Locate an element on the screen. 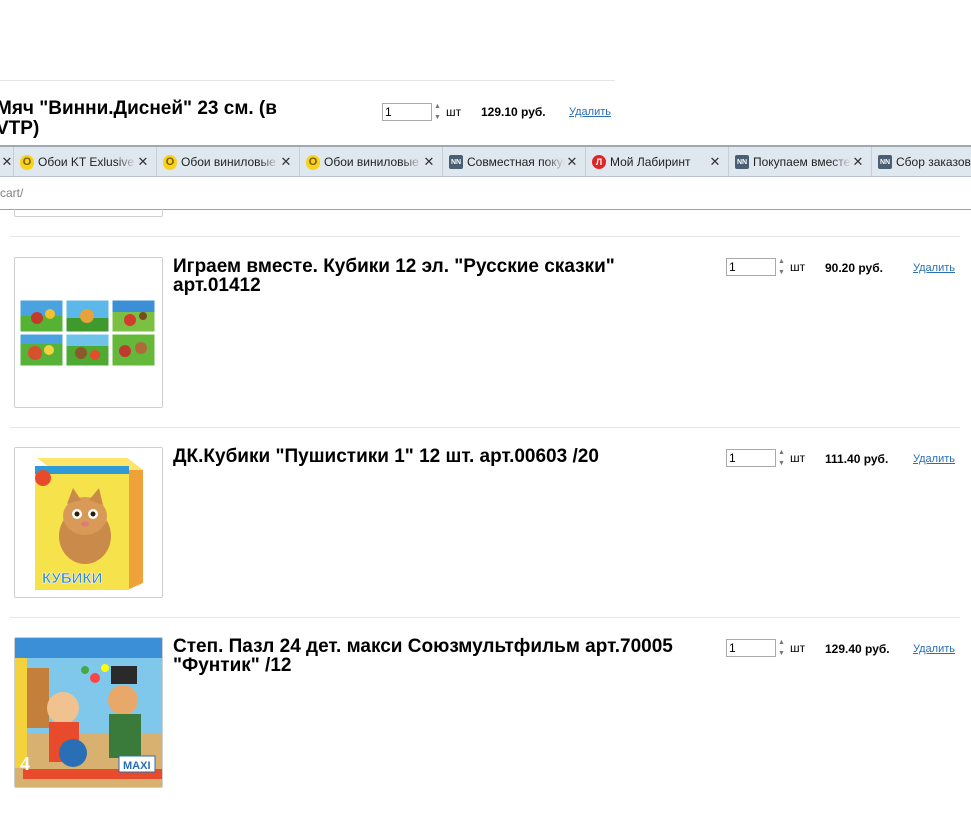 This screenshot has width=971, height=827. tab-moy-labirint: Л Мой Лабиринт ✕ is located at coordinates (657, 161).